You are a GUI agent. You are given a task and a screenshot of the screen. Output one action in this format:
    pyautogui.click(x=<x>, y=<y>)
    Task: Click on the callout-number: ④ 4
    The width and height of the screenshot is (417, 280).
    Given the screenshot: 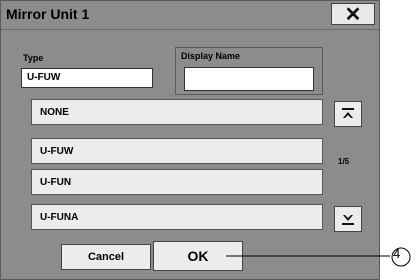 What is the action you would take?
    pyautogui.click(x=396, y=253)
    